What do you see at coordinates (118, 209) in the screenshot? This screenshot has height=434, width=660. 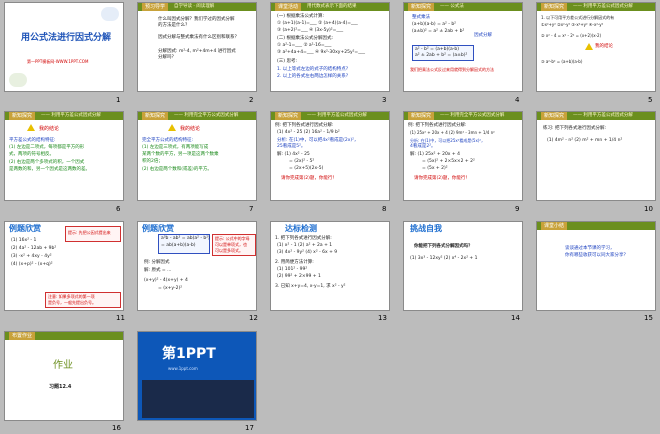 I see `slide-number: 6` at bounding box center [118, 209].